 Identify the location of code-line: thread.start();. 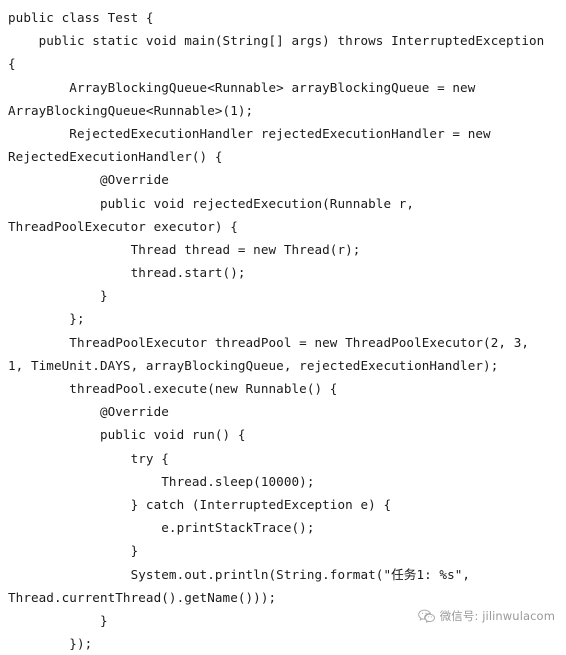
(127, 273).